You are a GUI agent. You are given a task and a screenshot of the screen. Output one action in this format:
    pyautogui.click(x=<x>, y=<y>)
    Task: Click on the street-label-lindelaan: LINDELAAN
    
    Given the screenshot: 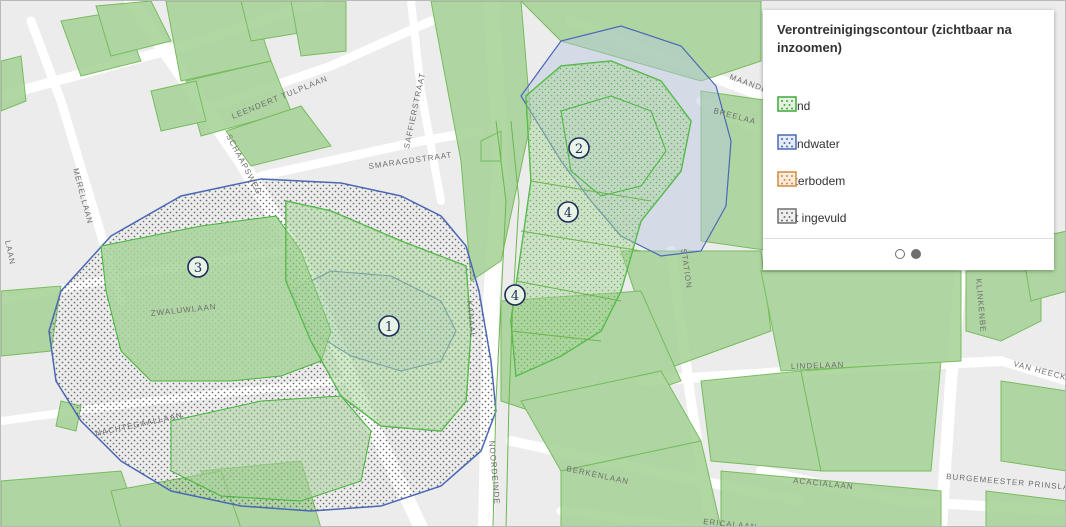 What is the action you would take?
    pyautogui.click(x=818, y=365)
    